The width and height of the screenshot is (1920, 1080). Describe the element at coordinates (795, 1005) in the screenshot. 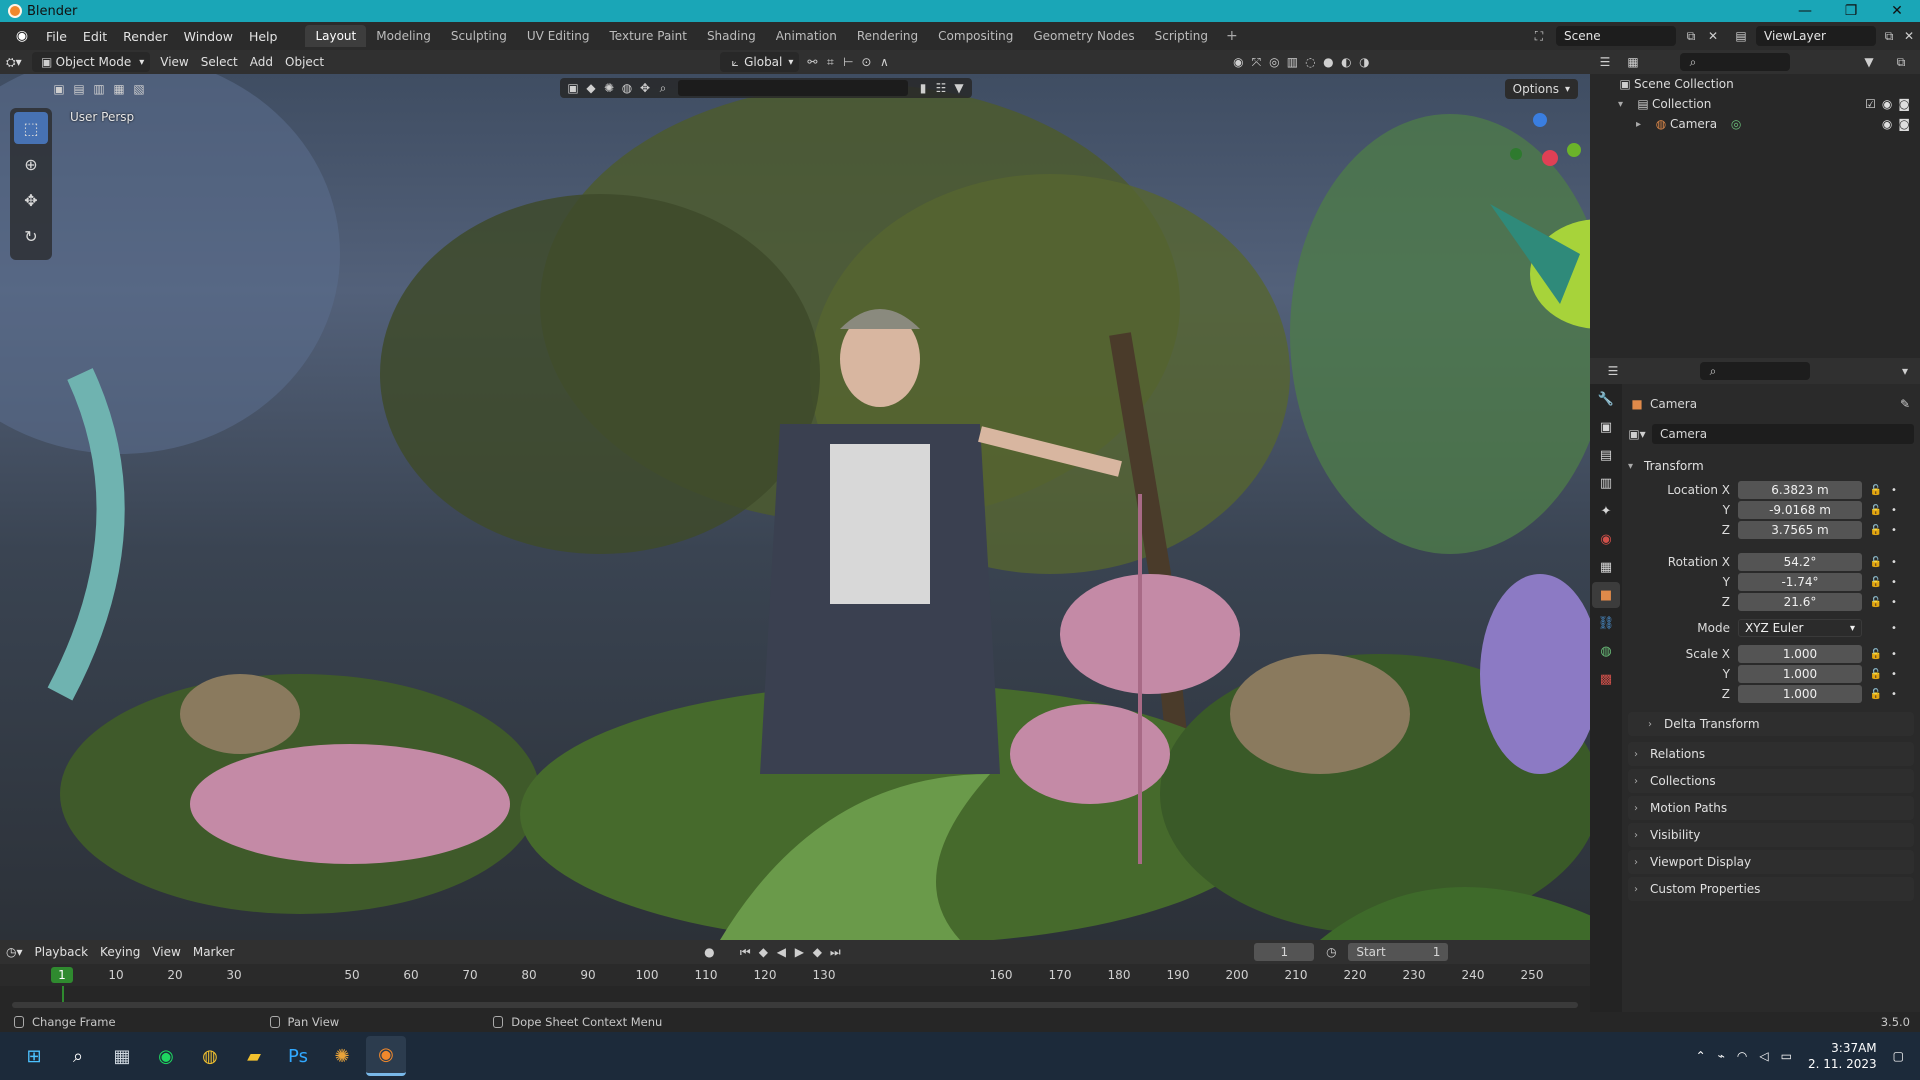

I see `timeline-scrollbar` at that location.